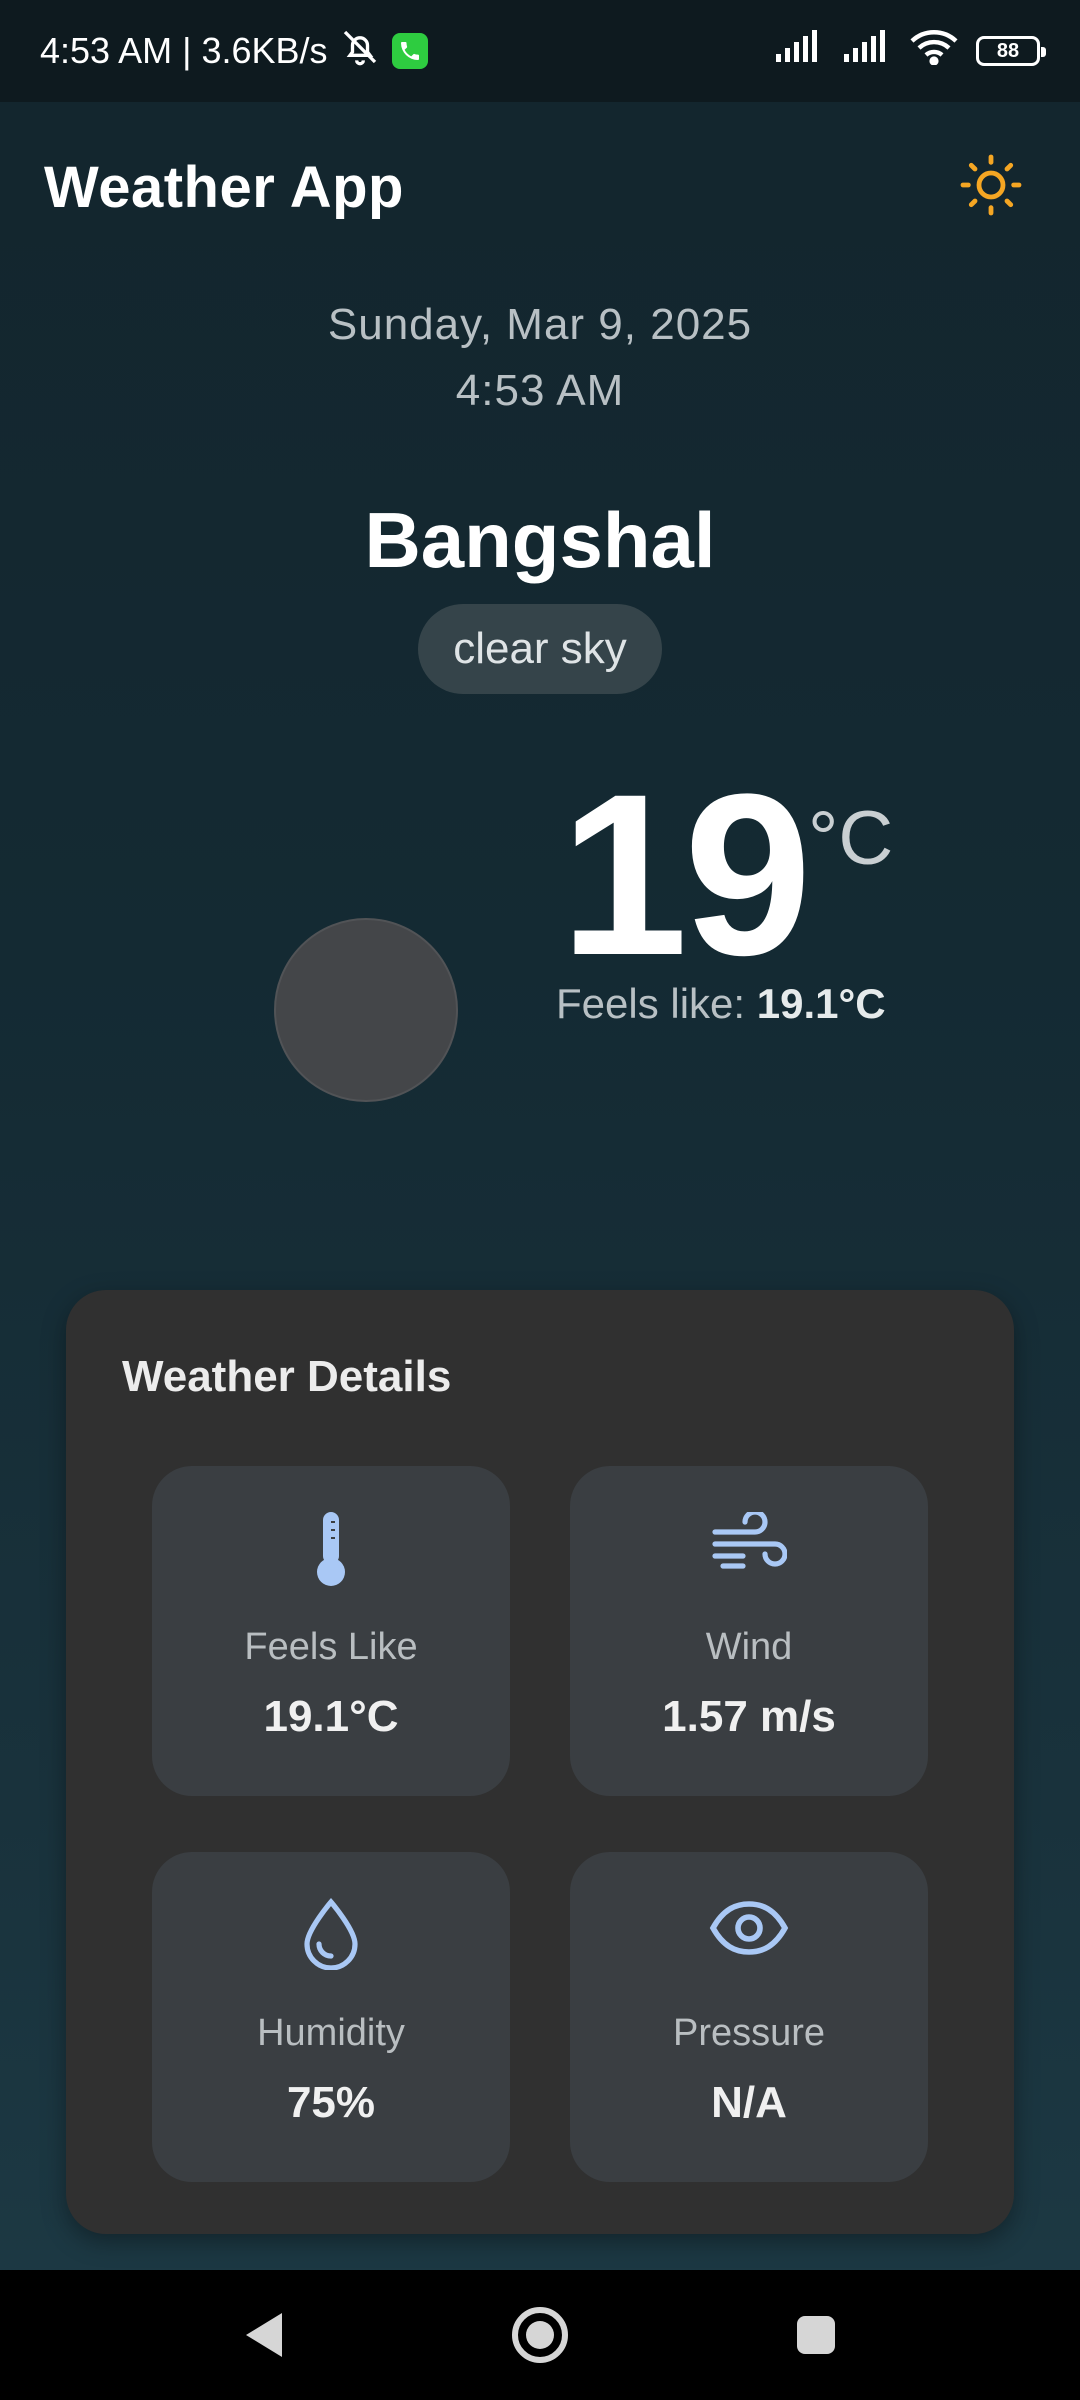  Describe the element at coordinates (331, 1647) in the screenshot. I see `detail-label: Feels Like` at that location.